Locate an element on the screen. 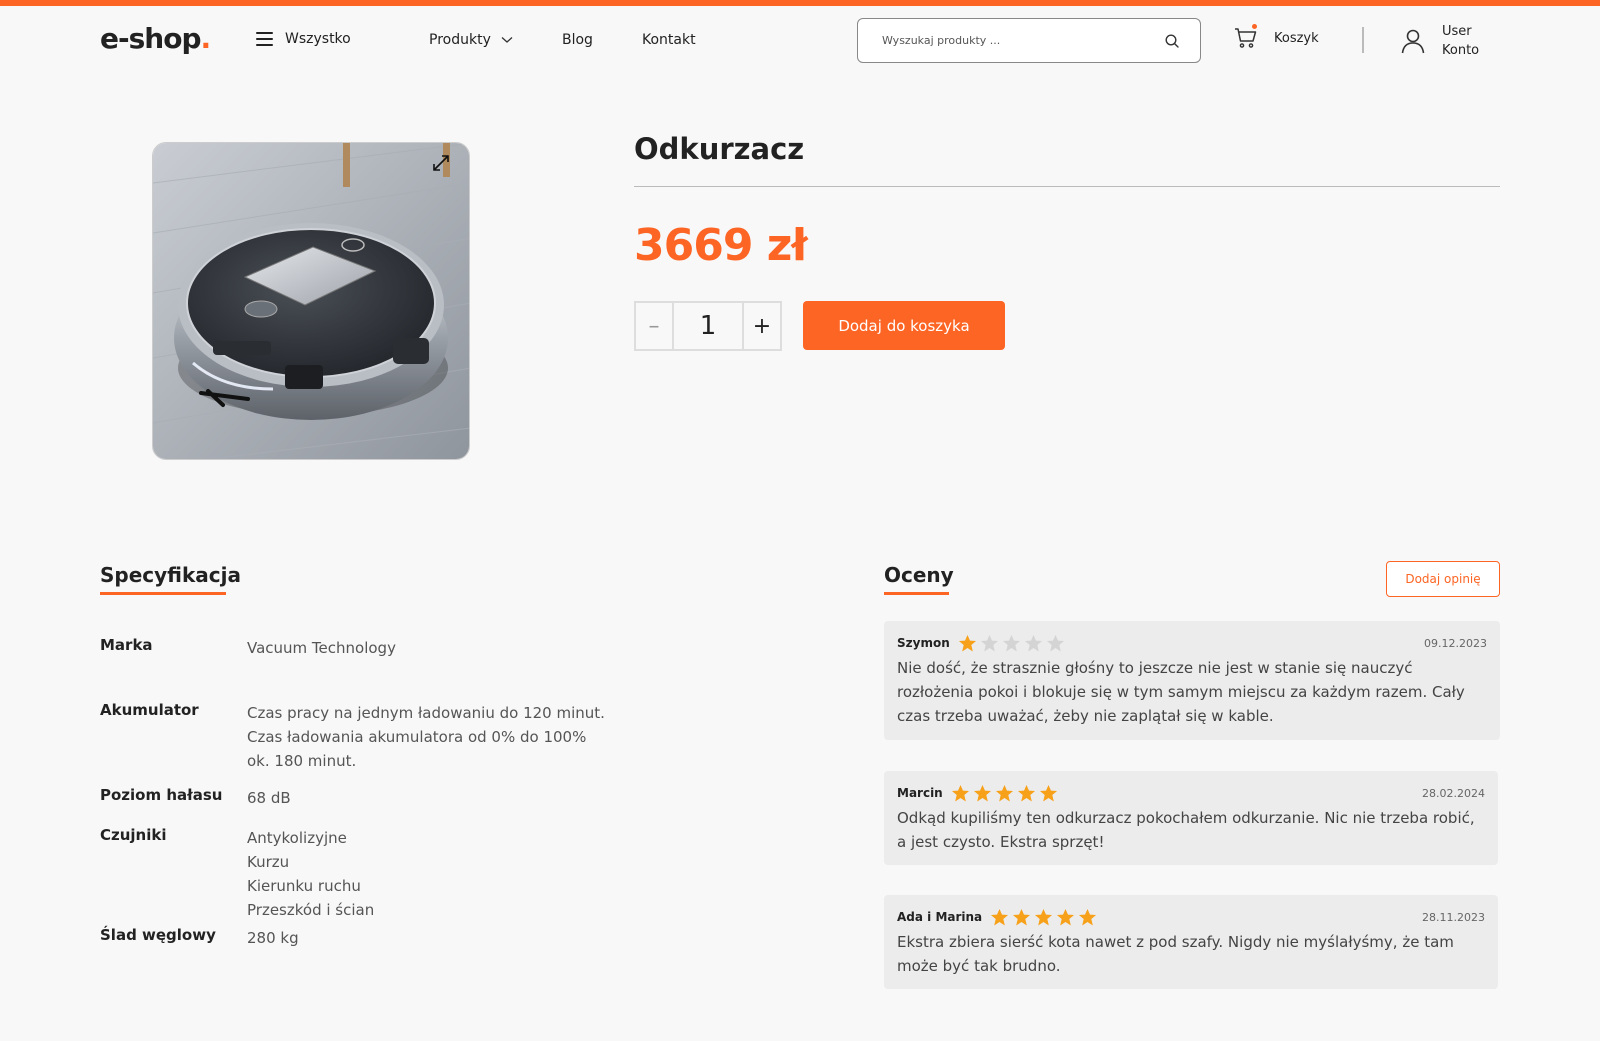 This screenshot has width=1600, height=1041. review-date: 28.02.2024 is located at coordinates (1453, 793).